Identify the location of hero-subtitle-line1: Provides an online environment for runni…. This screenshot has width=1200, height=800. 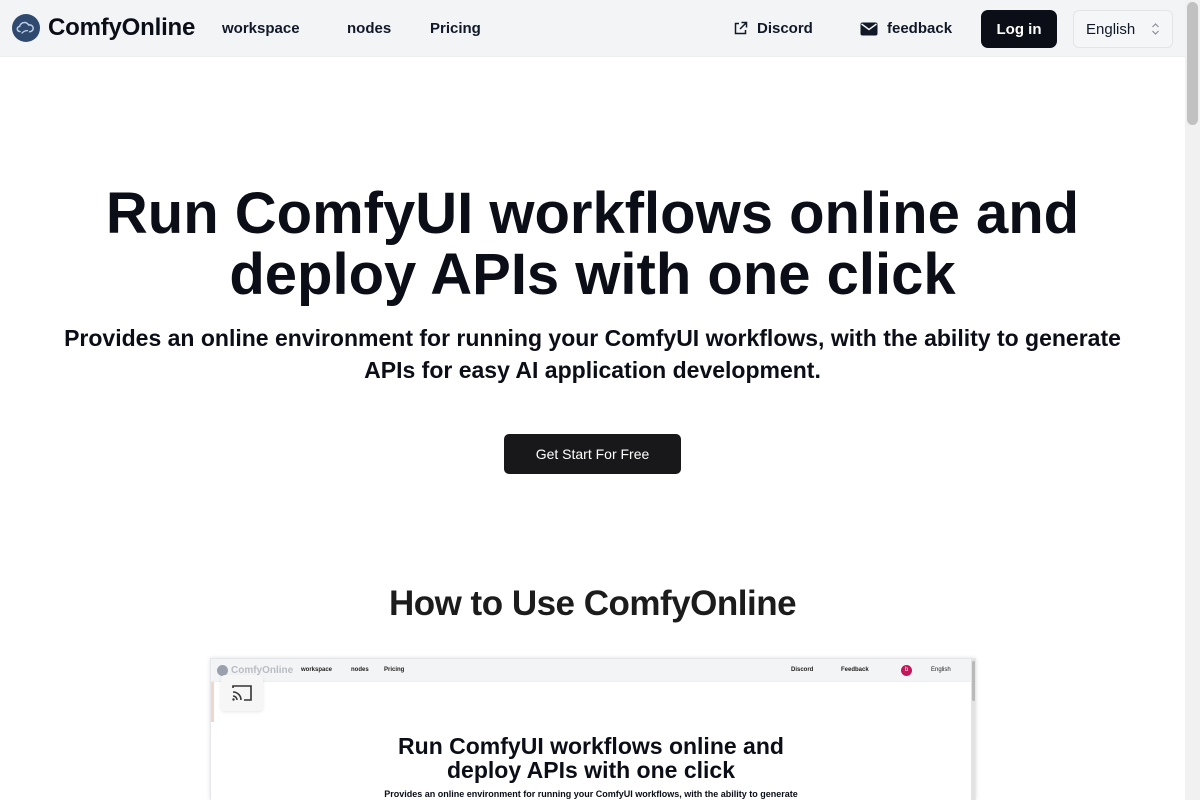
(592, 338).